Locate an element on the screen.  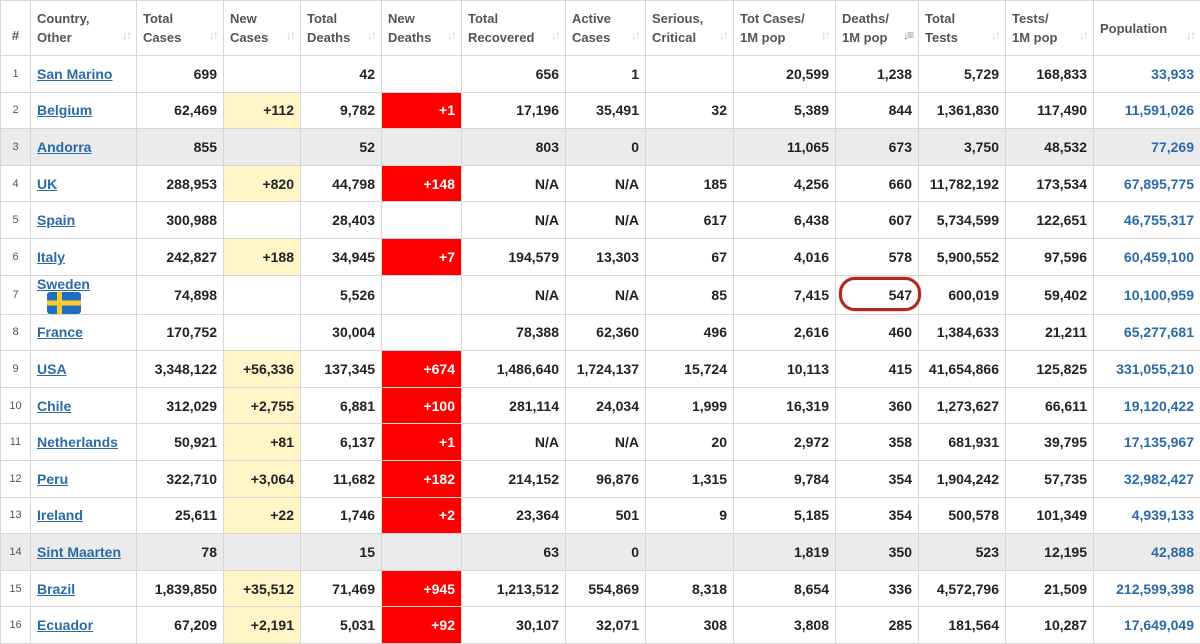
row-index: 15 is located at coordinates (16, 588).